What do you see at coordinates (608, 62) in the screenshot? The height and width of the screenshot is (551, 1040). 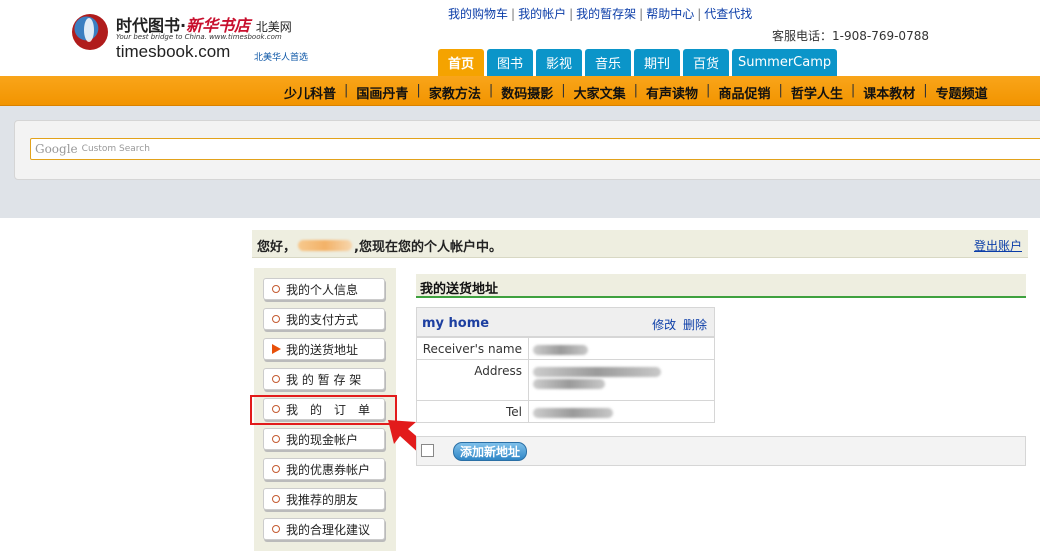 I see `tab-music: 音乐` at bounding box center [608, 62].